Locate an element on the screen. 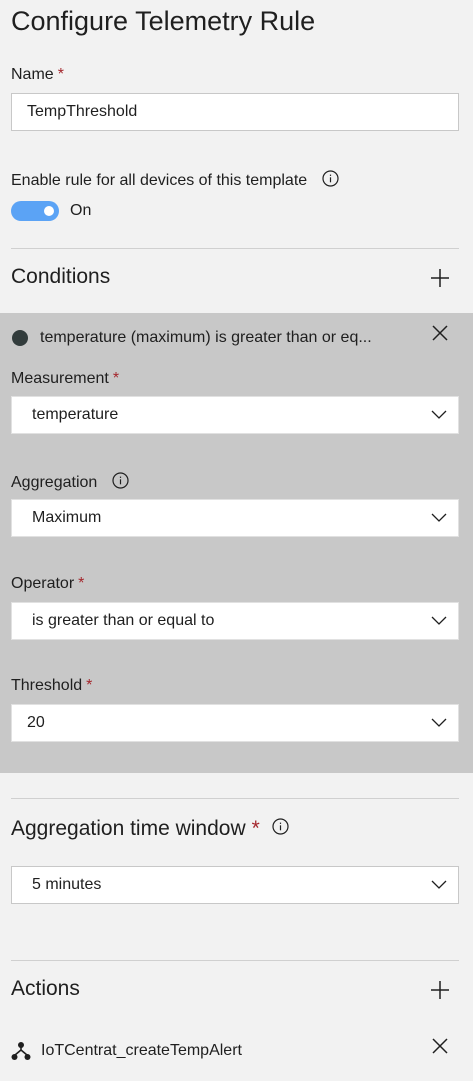 Image resolution: width=473 pixels, height=1081 pixels. add-action-button is located at coordinates (440, 990).